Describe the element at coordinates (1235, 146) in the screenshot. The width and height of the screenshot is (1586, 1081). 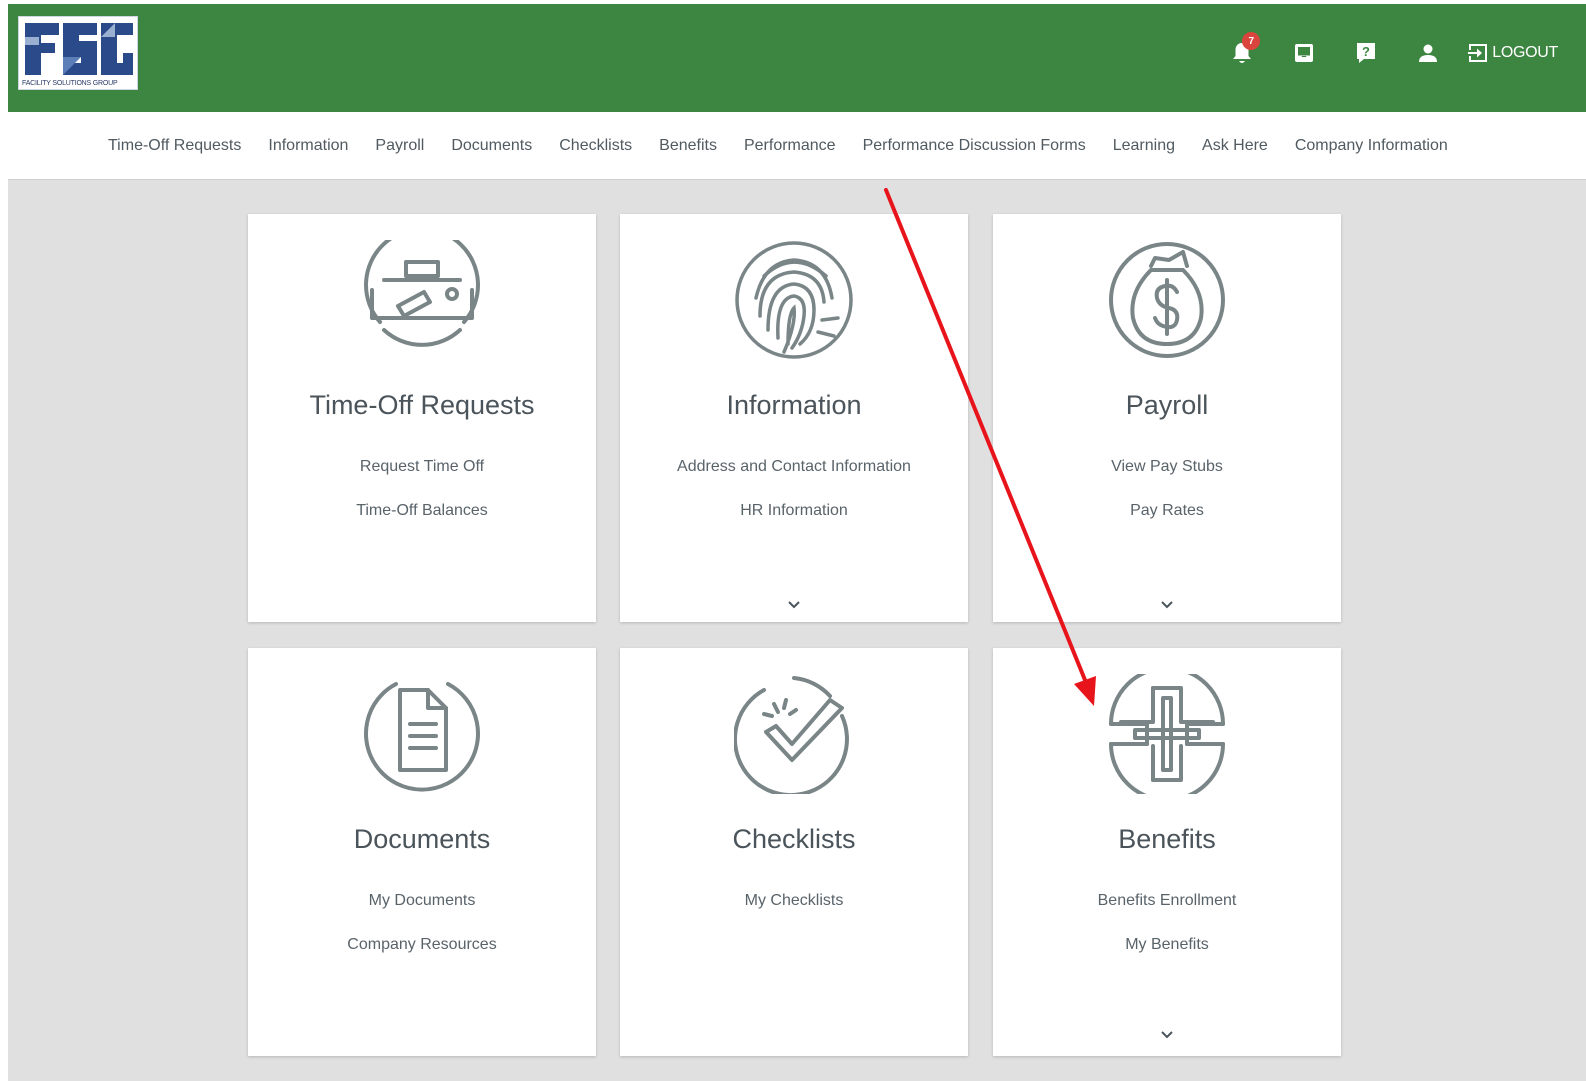
I see `nav-ask-here: Ask Here` at that location.